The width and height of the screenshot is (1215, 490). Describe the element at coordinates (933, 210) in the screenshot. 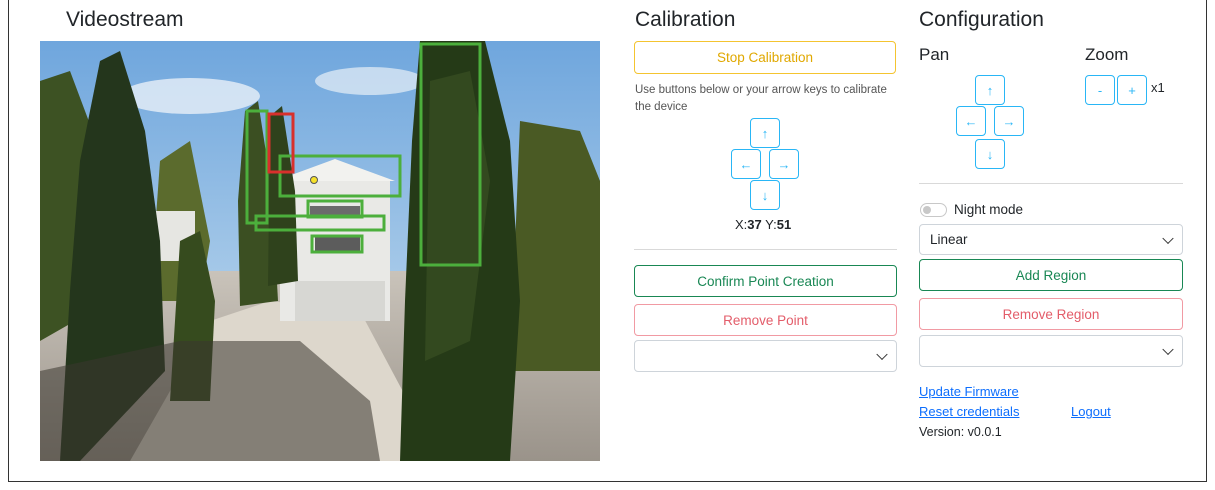

I see `night-mode-toggle` at that location.